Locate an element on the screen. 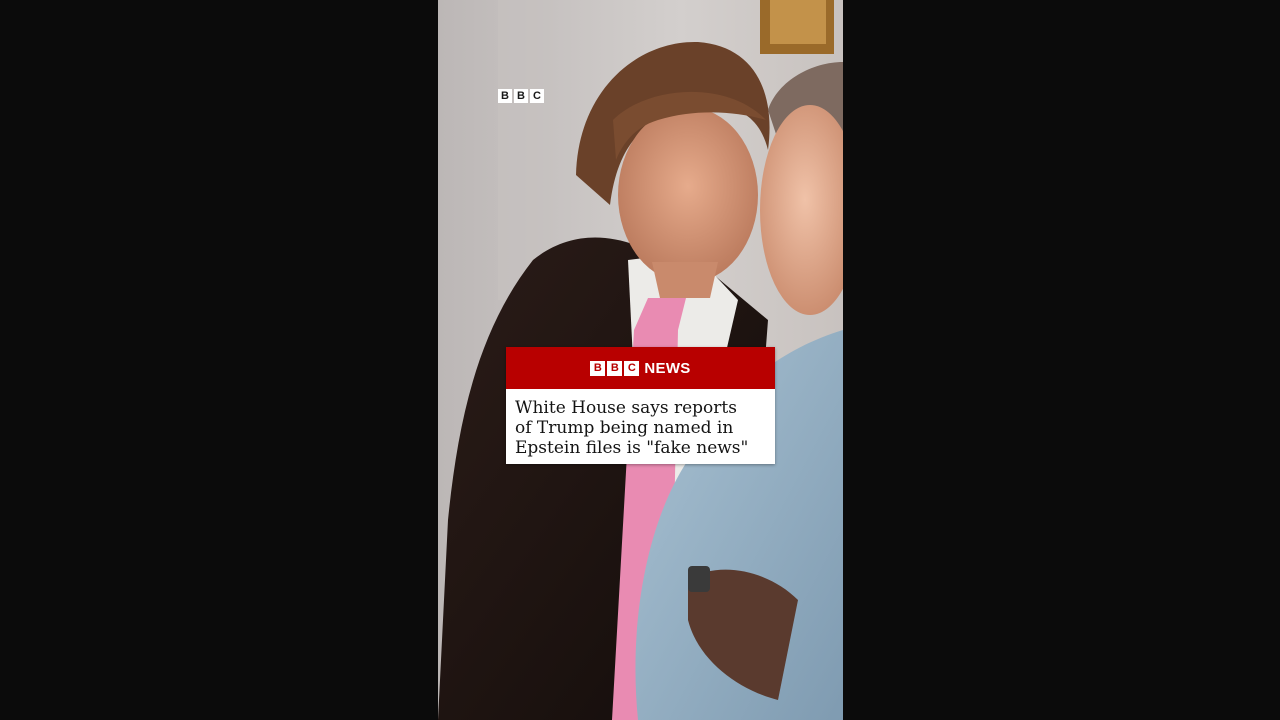  neck-left is located at coordinates (685, 280).